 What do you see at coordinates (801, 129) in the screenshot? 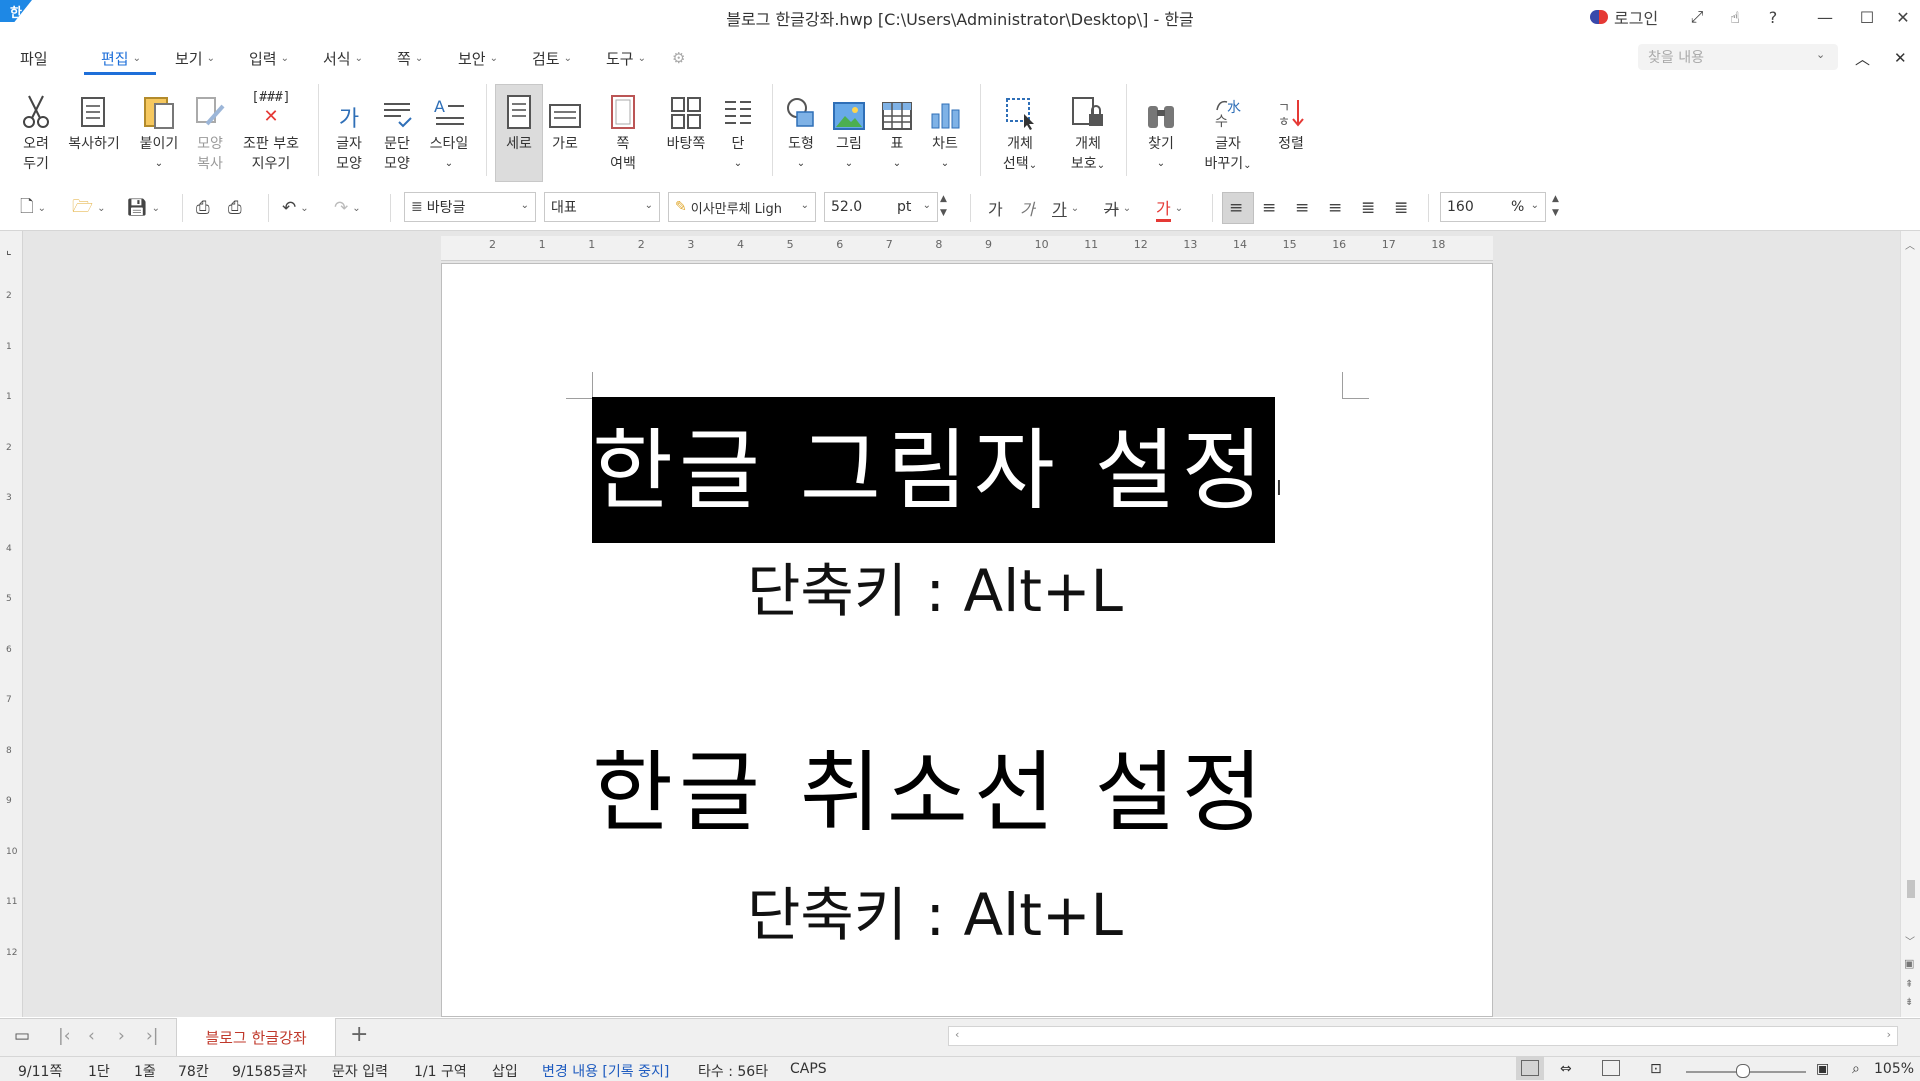
I see `shape-button: 도형 ⌄` at bounding box center [801, 129].